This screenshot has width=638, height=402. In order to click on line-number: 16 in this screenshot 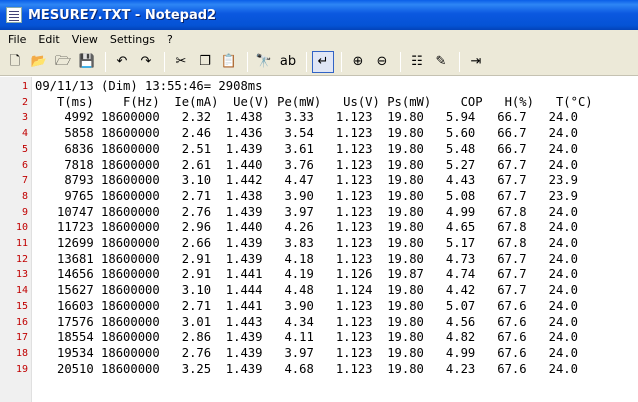, I will do `click(21, 322)`.